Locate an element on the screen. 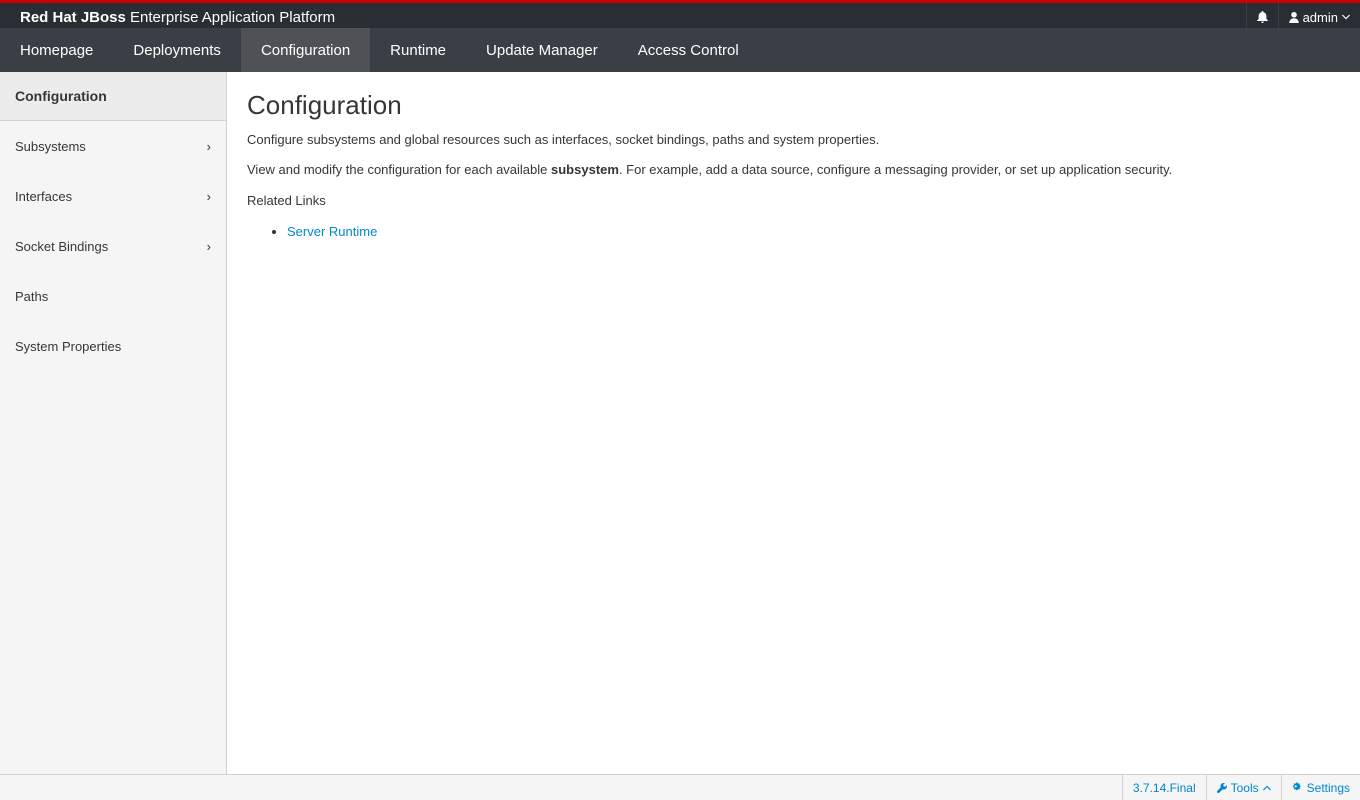  settings-button: Settings is located at coordinates (1320, 787).